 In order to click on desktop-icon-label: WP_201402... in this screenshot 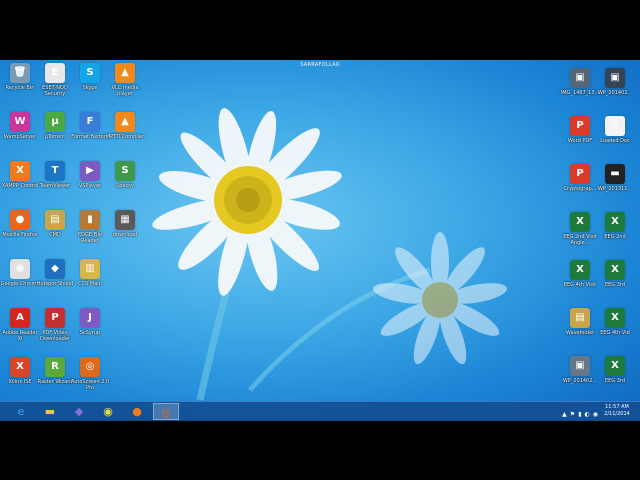, I will do `click(615, 93)`.